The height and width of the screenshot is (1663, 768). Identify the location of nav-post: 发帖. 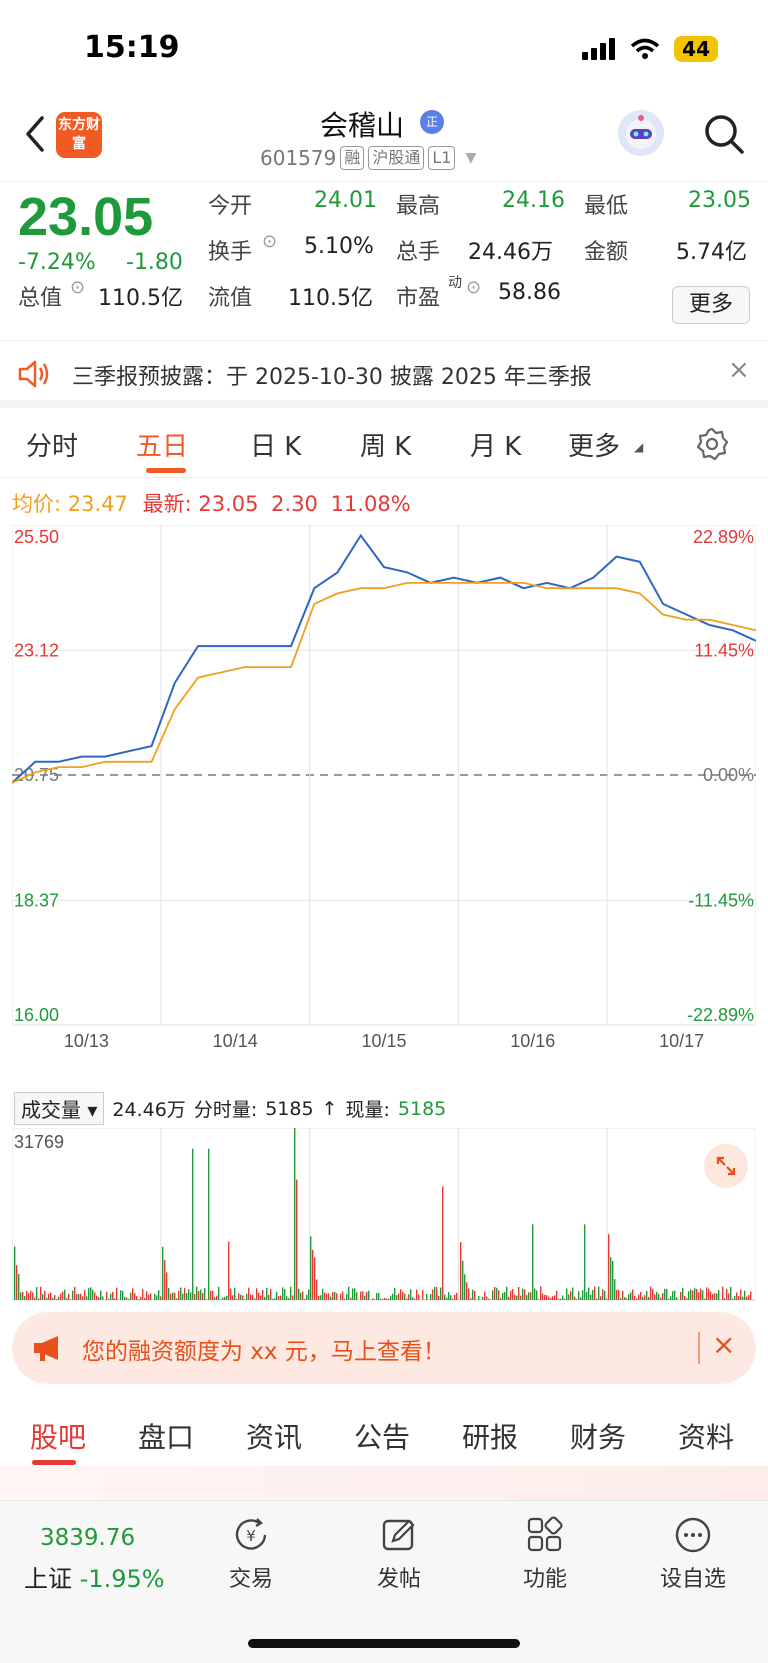
(399, 1554).